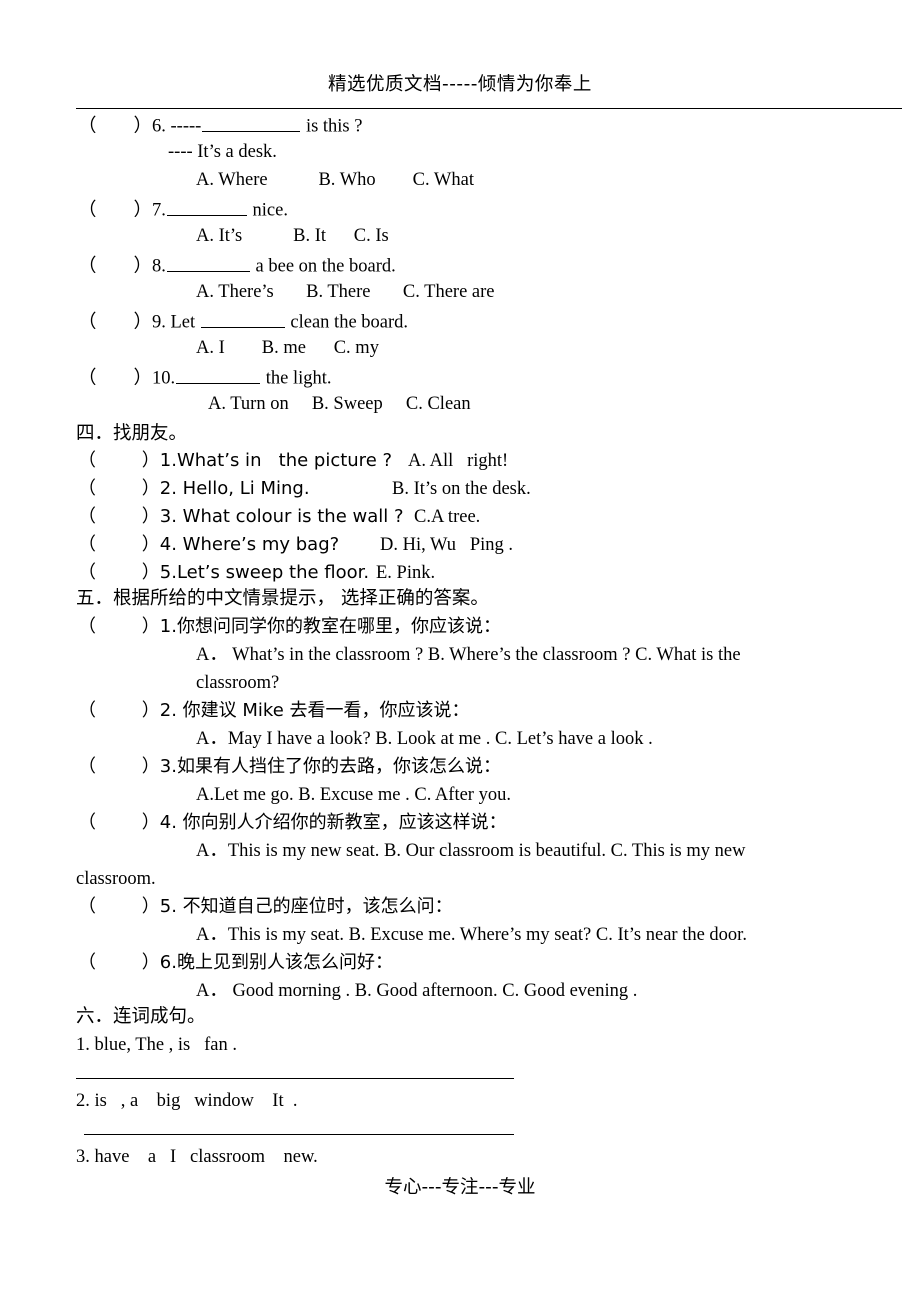  Describe the element at coordinates (218, 374) in the screenshot. I see `question-10-blank` at that location.